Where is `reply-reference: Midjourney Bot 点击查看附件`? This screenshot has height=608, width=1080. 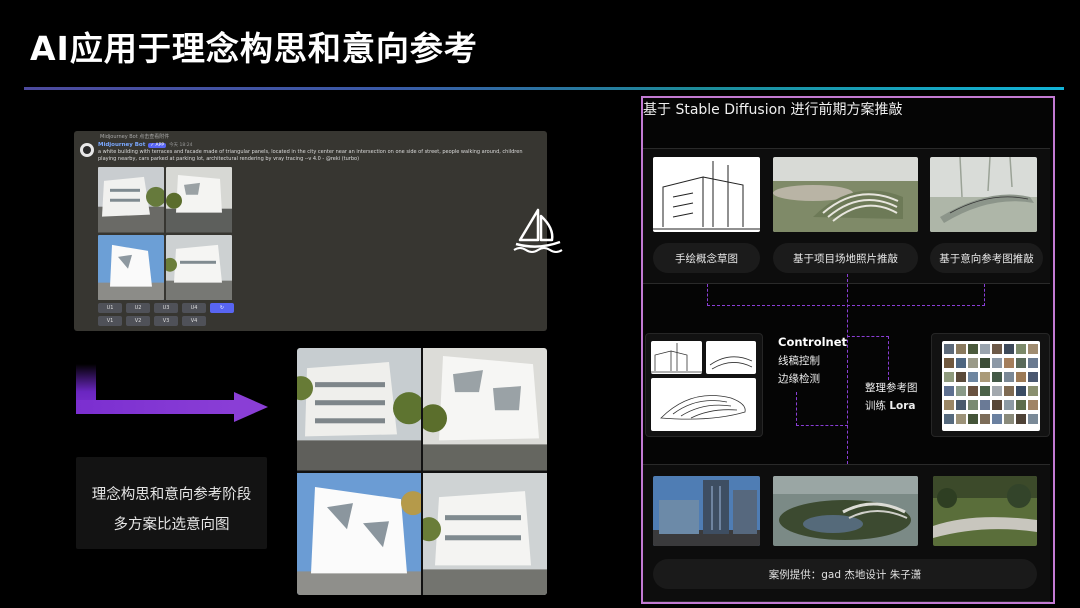 reply-reference: Midjourney Bot 点击查看附件 is located at coordinates (134, 136).